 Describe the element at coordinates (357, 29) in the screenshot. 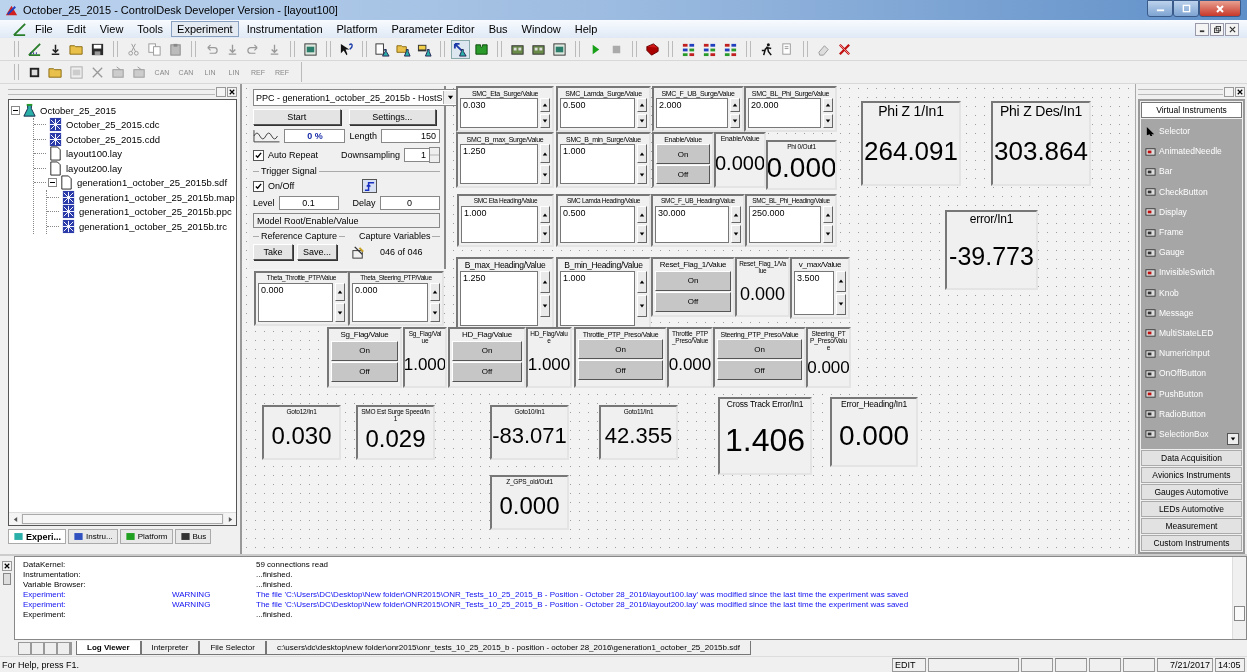

I see `menu-item: Platform` at that location.